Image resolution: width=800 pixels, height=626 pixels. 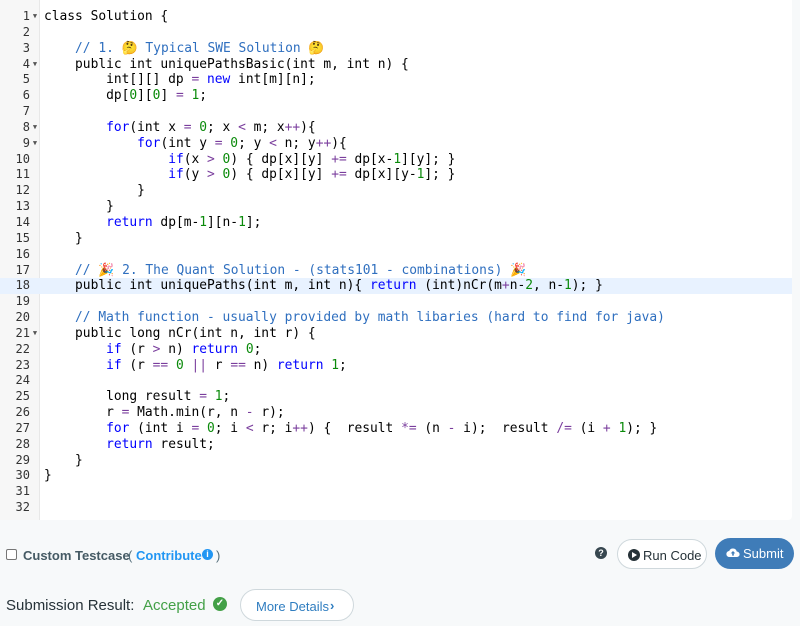 What do you see at coordinates (396, 381) in the screenshot?
I see `code-line: 24` at bounding box center [396, 381].